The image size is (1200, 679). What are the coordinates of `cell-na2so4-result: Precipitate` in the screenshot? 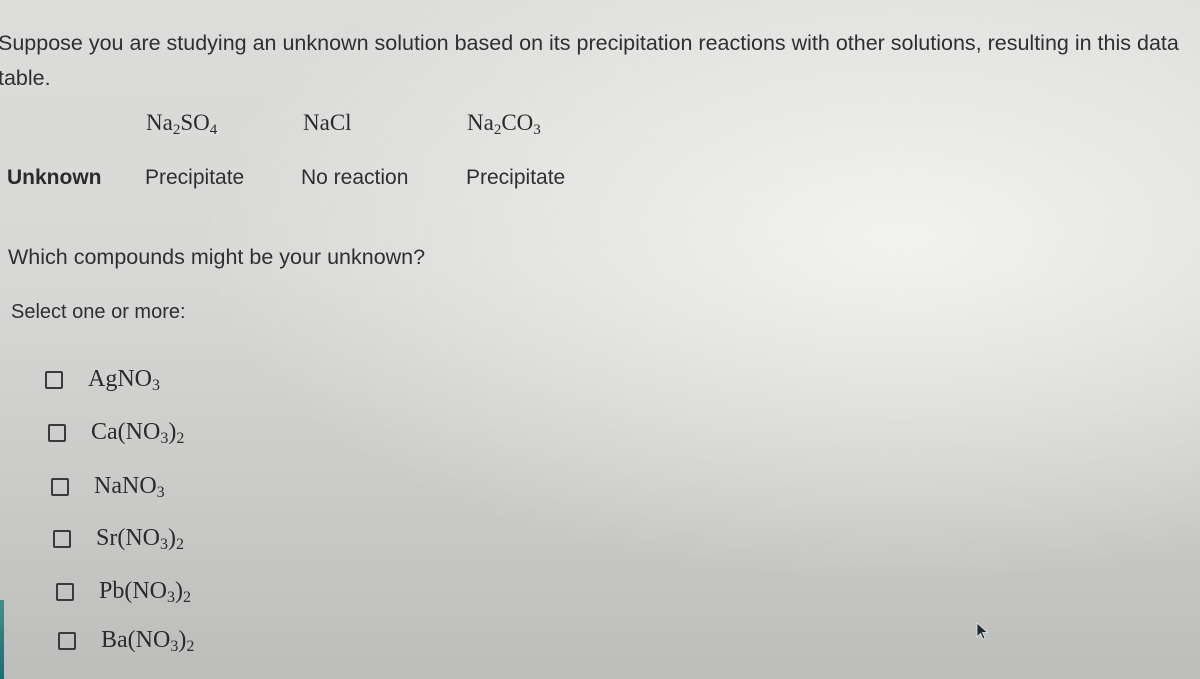 It's located at (195, 177).